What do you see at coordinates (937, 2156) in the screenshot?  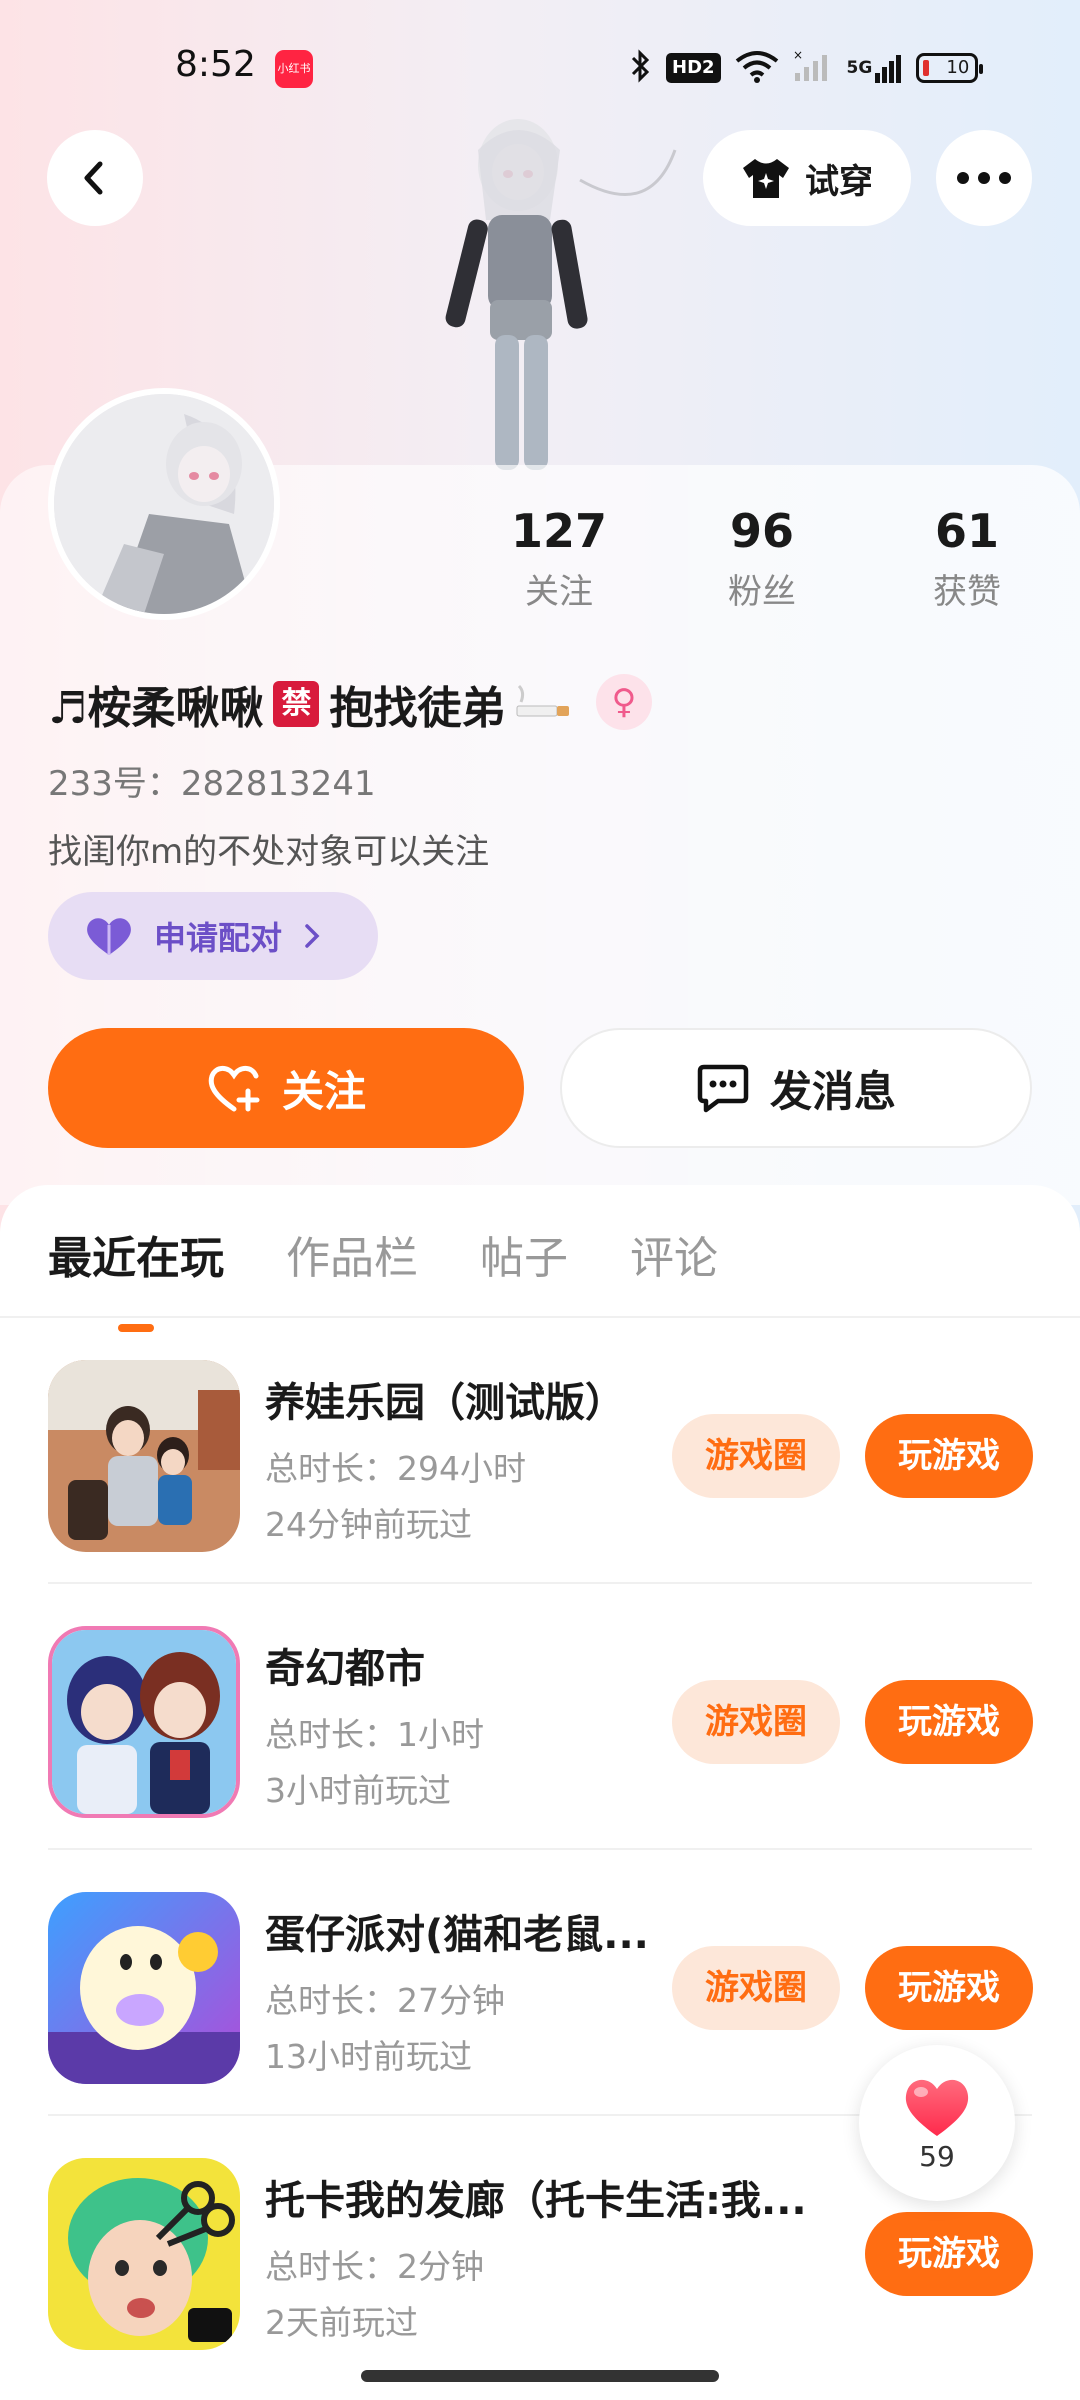 I see `like-count: 59` at bounding box center [937, 2156].